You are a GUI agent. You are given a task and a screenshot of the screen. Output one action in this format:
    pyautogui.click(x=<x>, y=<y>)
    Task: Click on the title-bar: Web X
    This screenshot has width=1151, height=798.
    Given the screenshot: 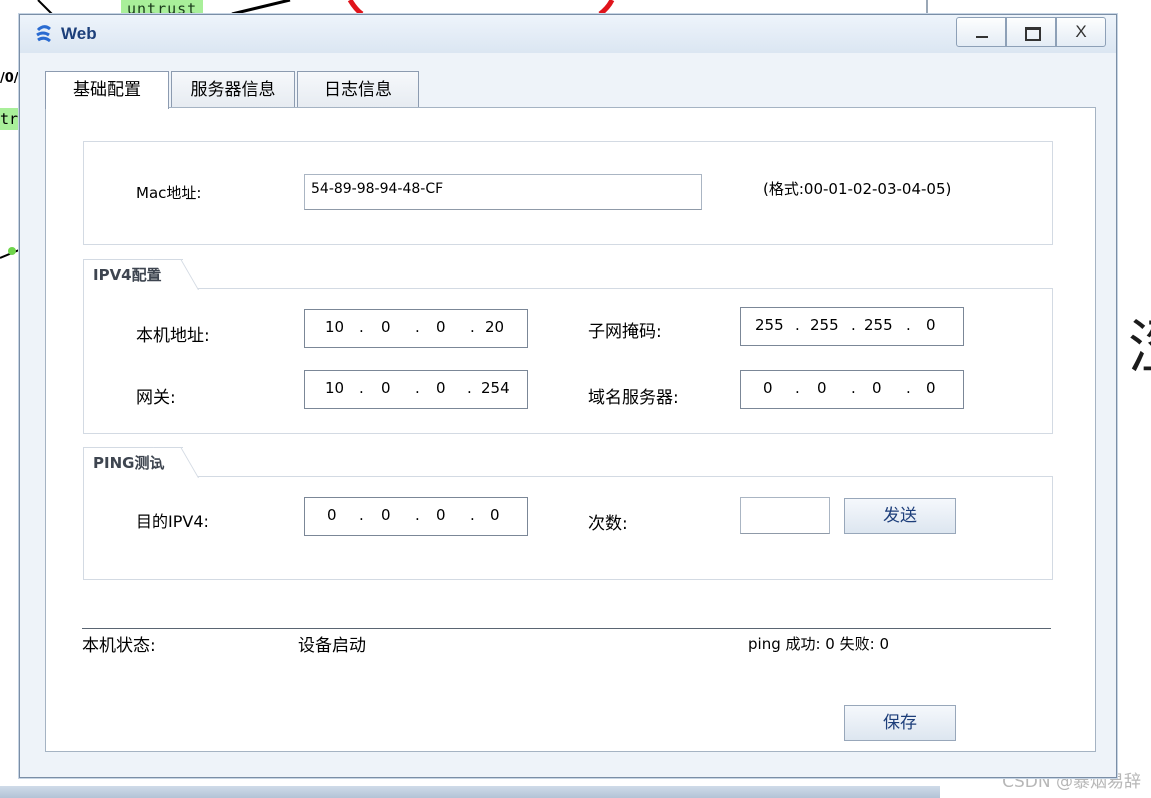 What is the action you would take?
    pyautogui.click(x=568, y=34)
    